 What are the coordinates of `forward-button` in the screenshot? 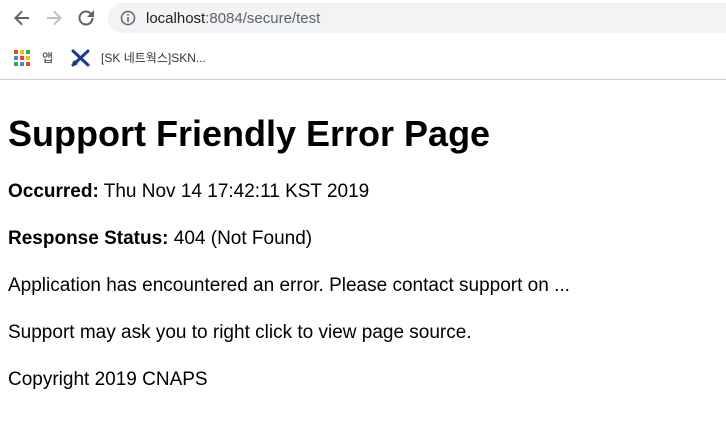 It's located at (54, 18).